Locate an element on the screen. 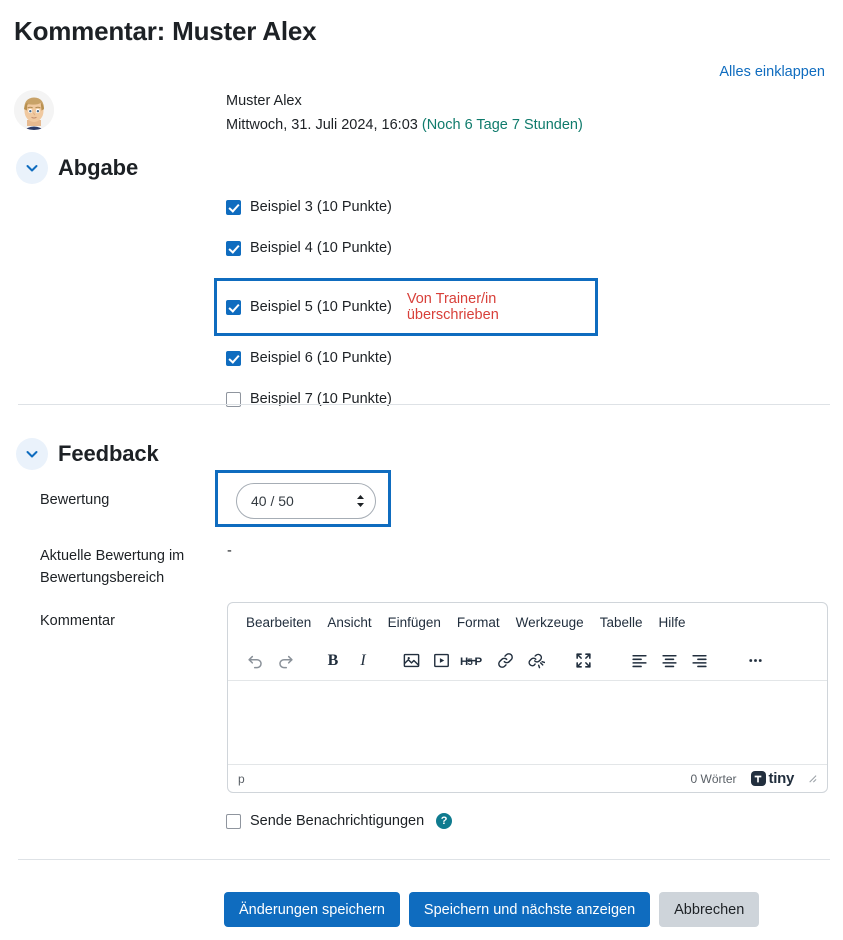  list-item-label: Beispiel 5 (10 Punkte) is located at coordinates (321, 307).